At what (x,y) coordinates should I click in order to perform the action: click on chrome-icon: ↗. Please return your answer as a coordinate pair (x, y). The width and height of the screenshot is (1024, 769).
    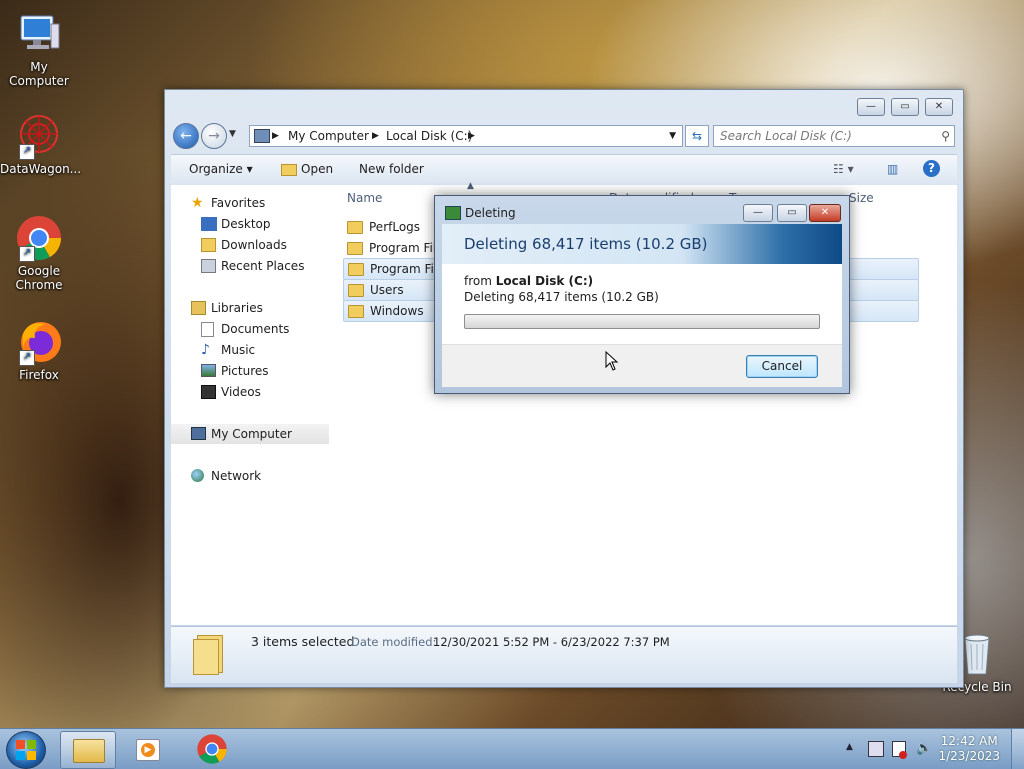
    Looking at the image, I should click on (39, 238).